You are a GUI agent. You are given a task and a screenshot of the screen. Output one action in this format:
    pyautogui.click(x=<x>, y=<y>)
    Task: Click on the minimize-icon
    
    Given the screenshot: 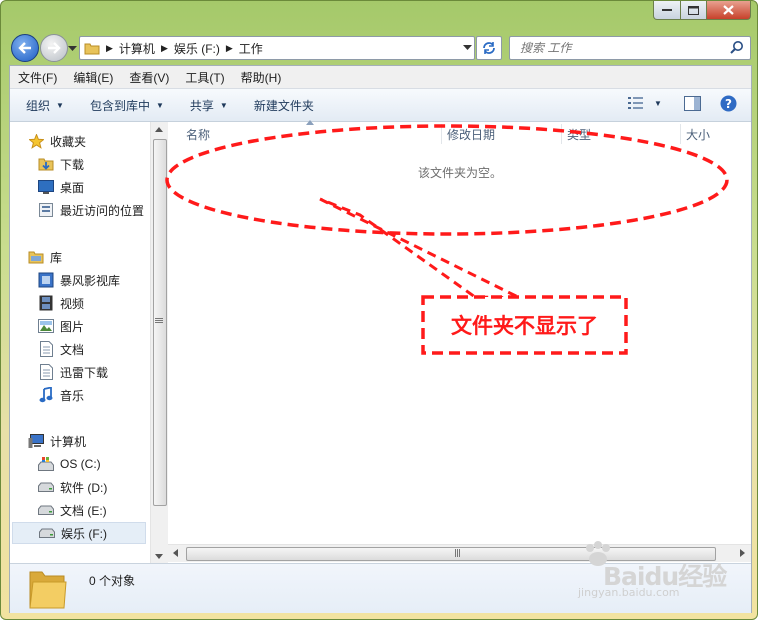 What is the action you would take?
    pyautogui.click(x=667, y=10)
    